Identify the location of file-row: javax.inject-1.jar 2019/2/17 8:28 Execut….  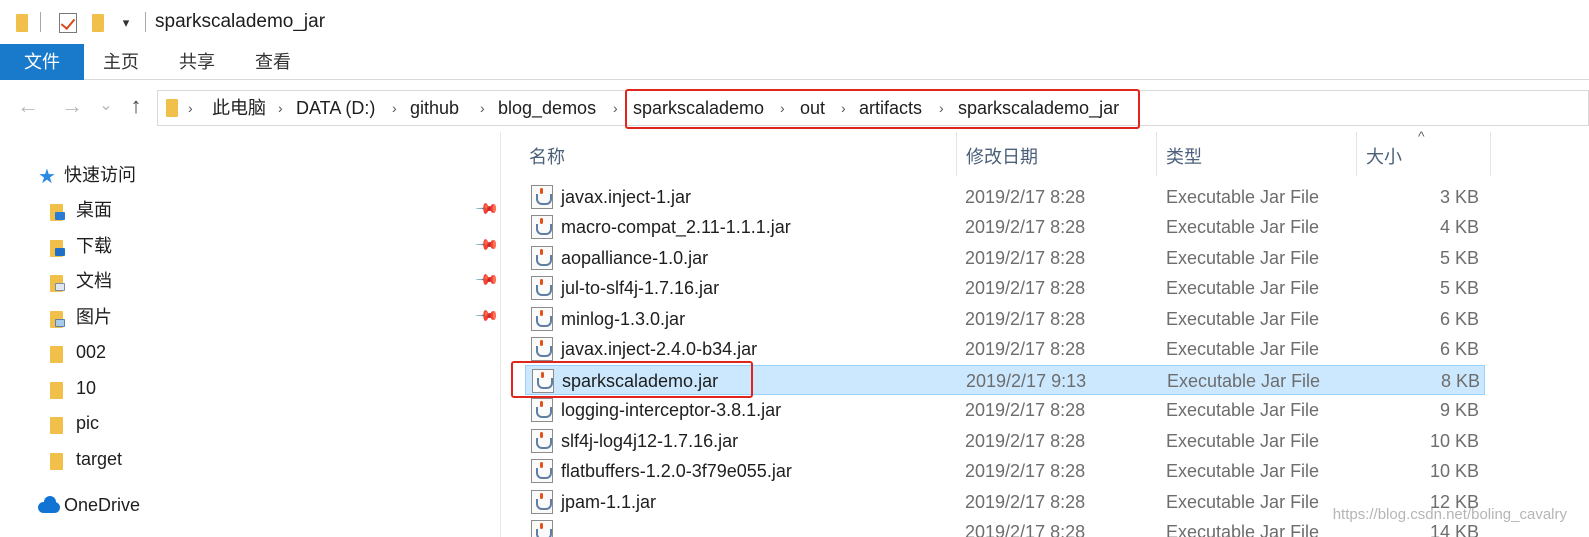
(1005, 197).